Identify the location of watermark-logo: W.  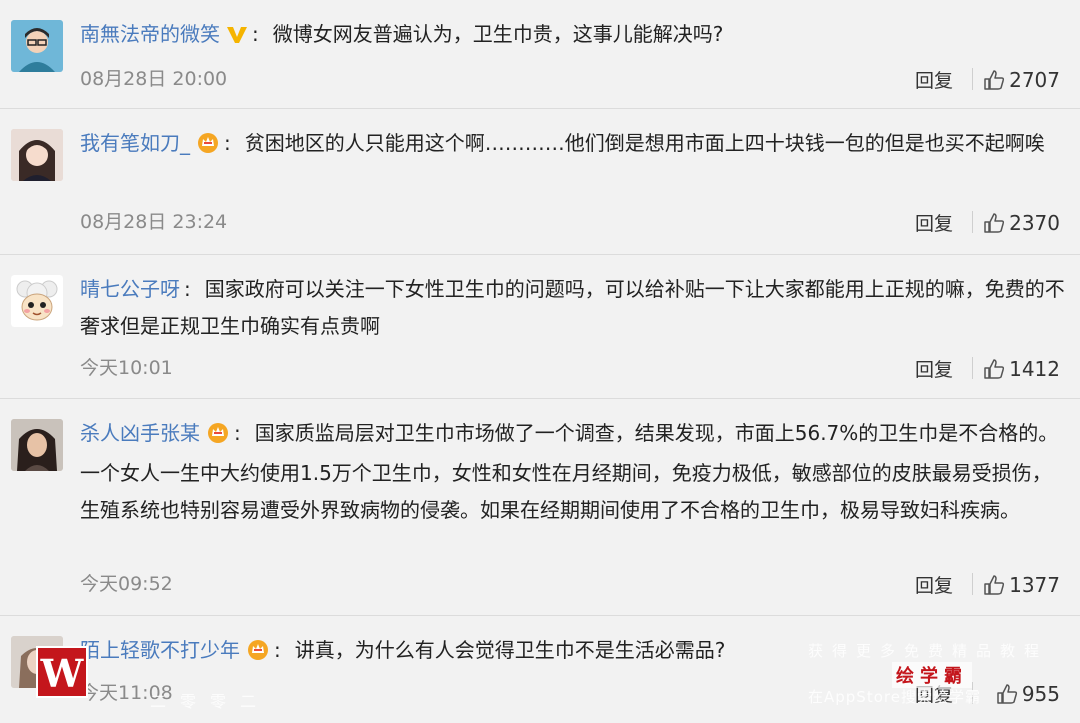
(62, 672).